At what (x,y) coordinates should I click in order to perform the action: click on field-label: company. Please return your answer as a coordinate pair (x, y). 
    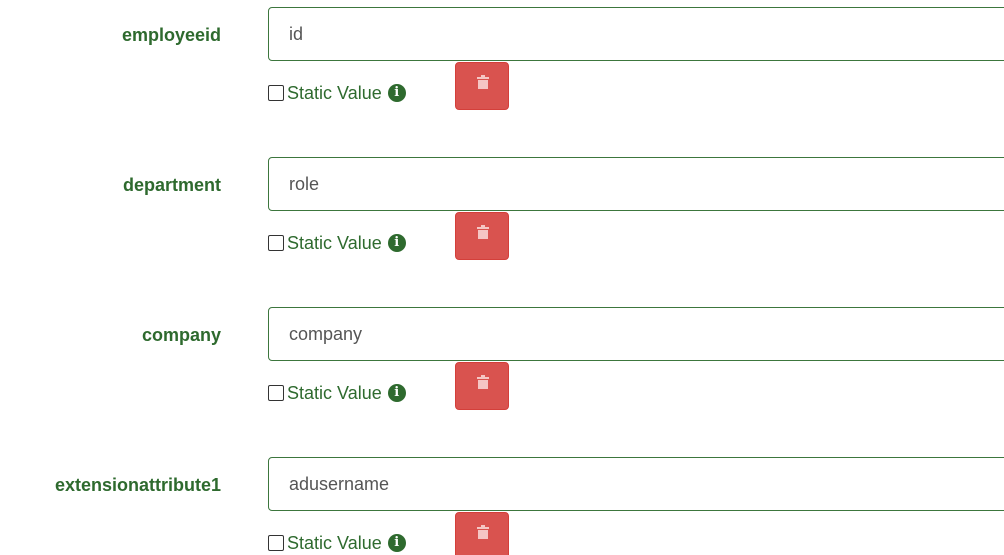
    Looking at the image, I should click on (181, 335).